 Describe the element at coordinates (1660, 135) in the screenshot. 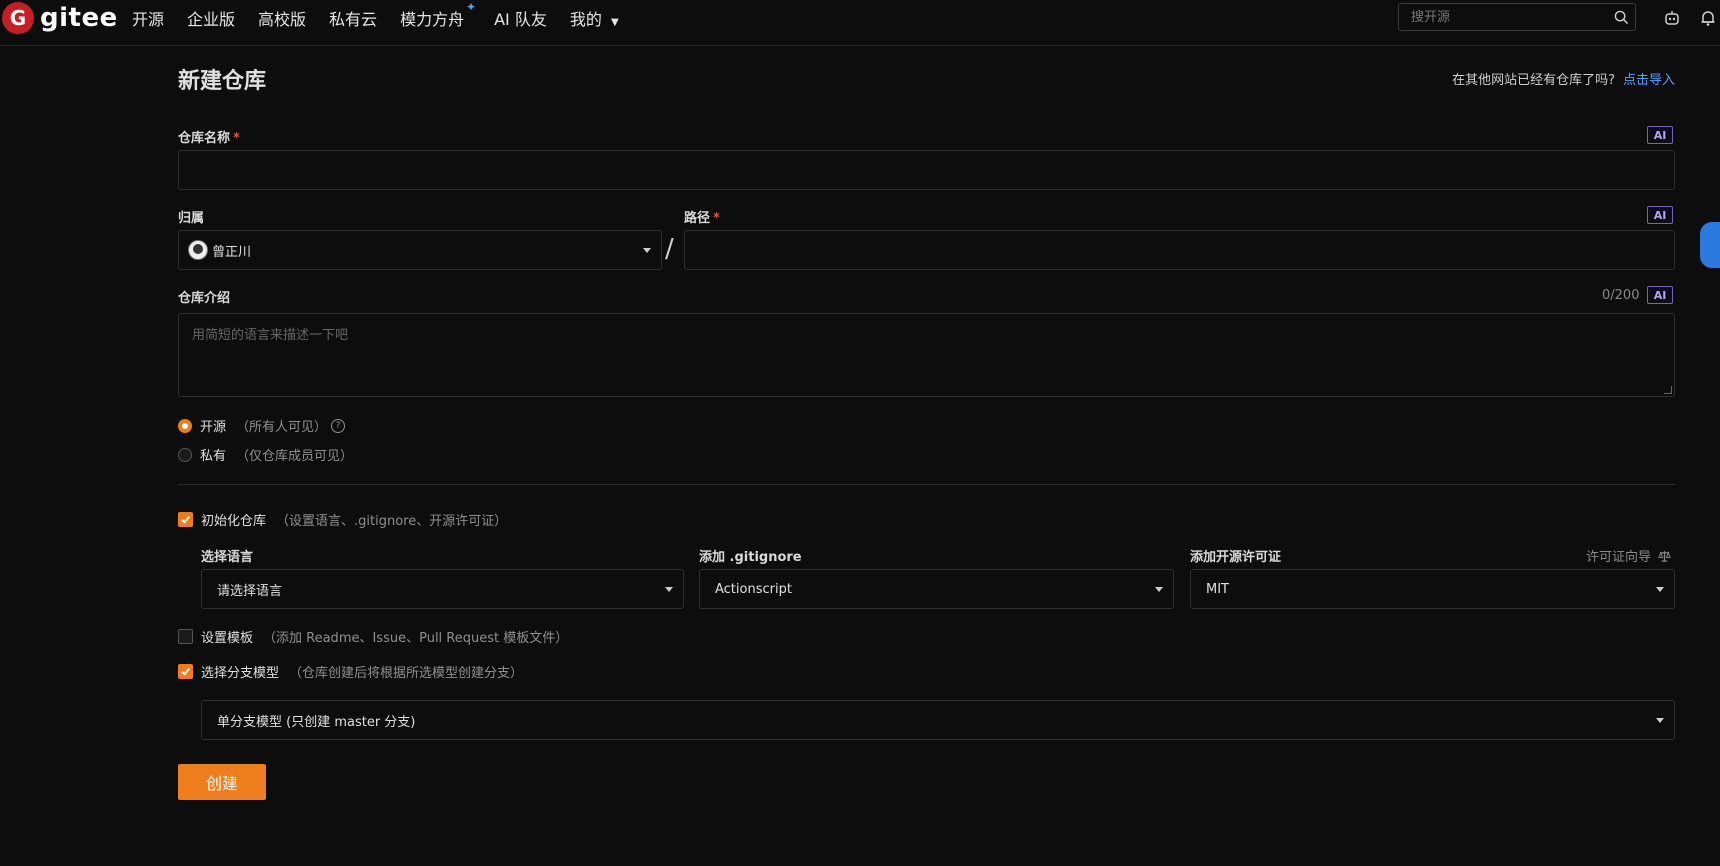

I see `repo-name-ai-button: AI` at that location.